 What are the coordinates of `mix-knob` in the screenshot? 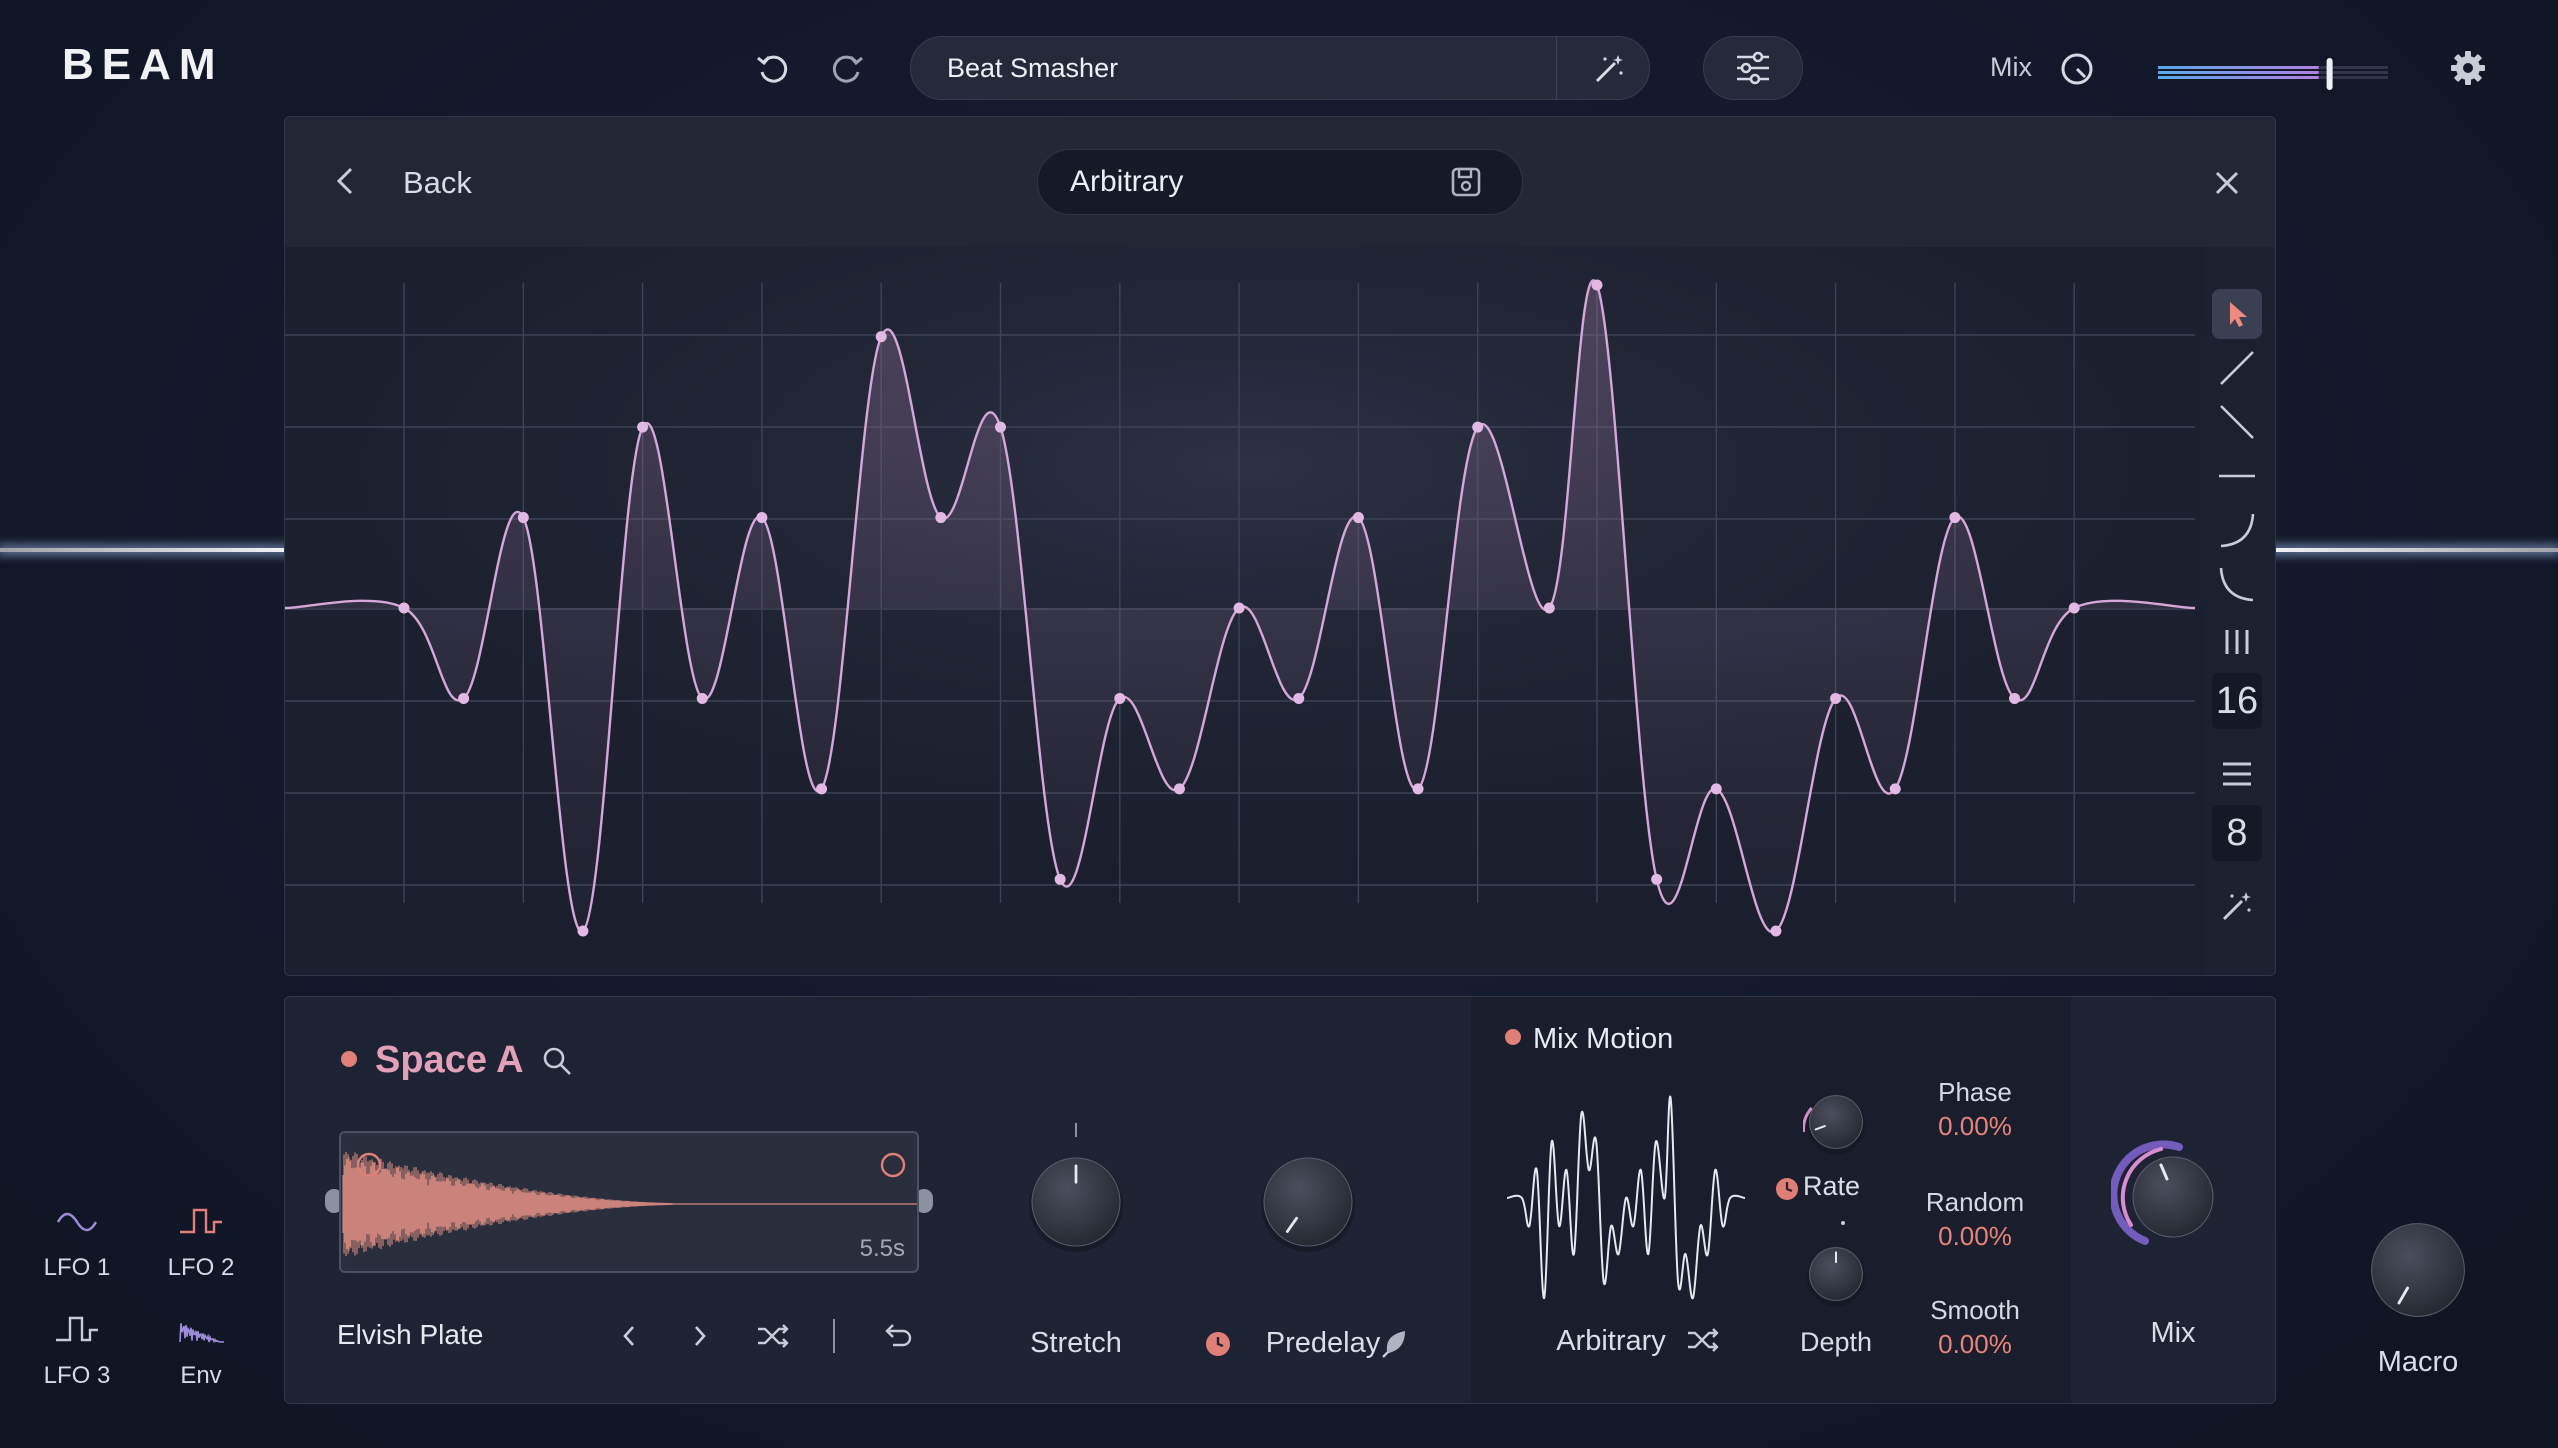 It's located at (2173, 1197).